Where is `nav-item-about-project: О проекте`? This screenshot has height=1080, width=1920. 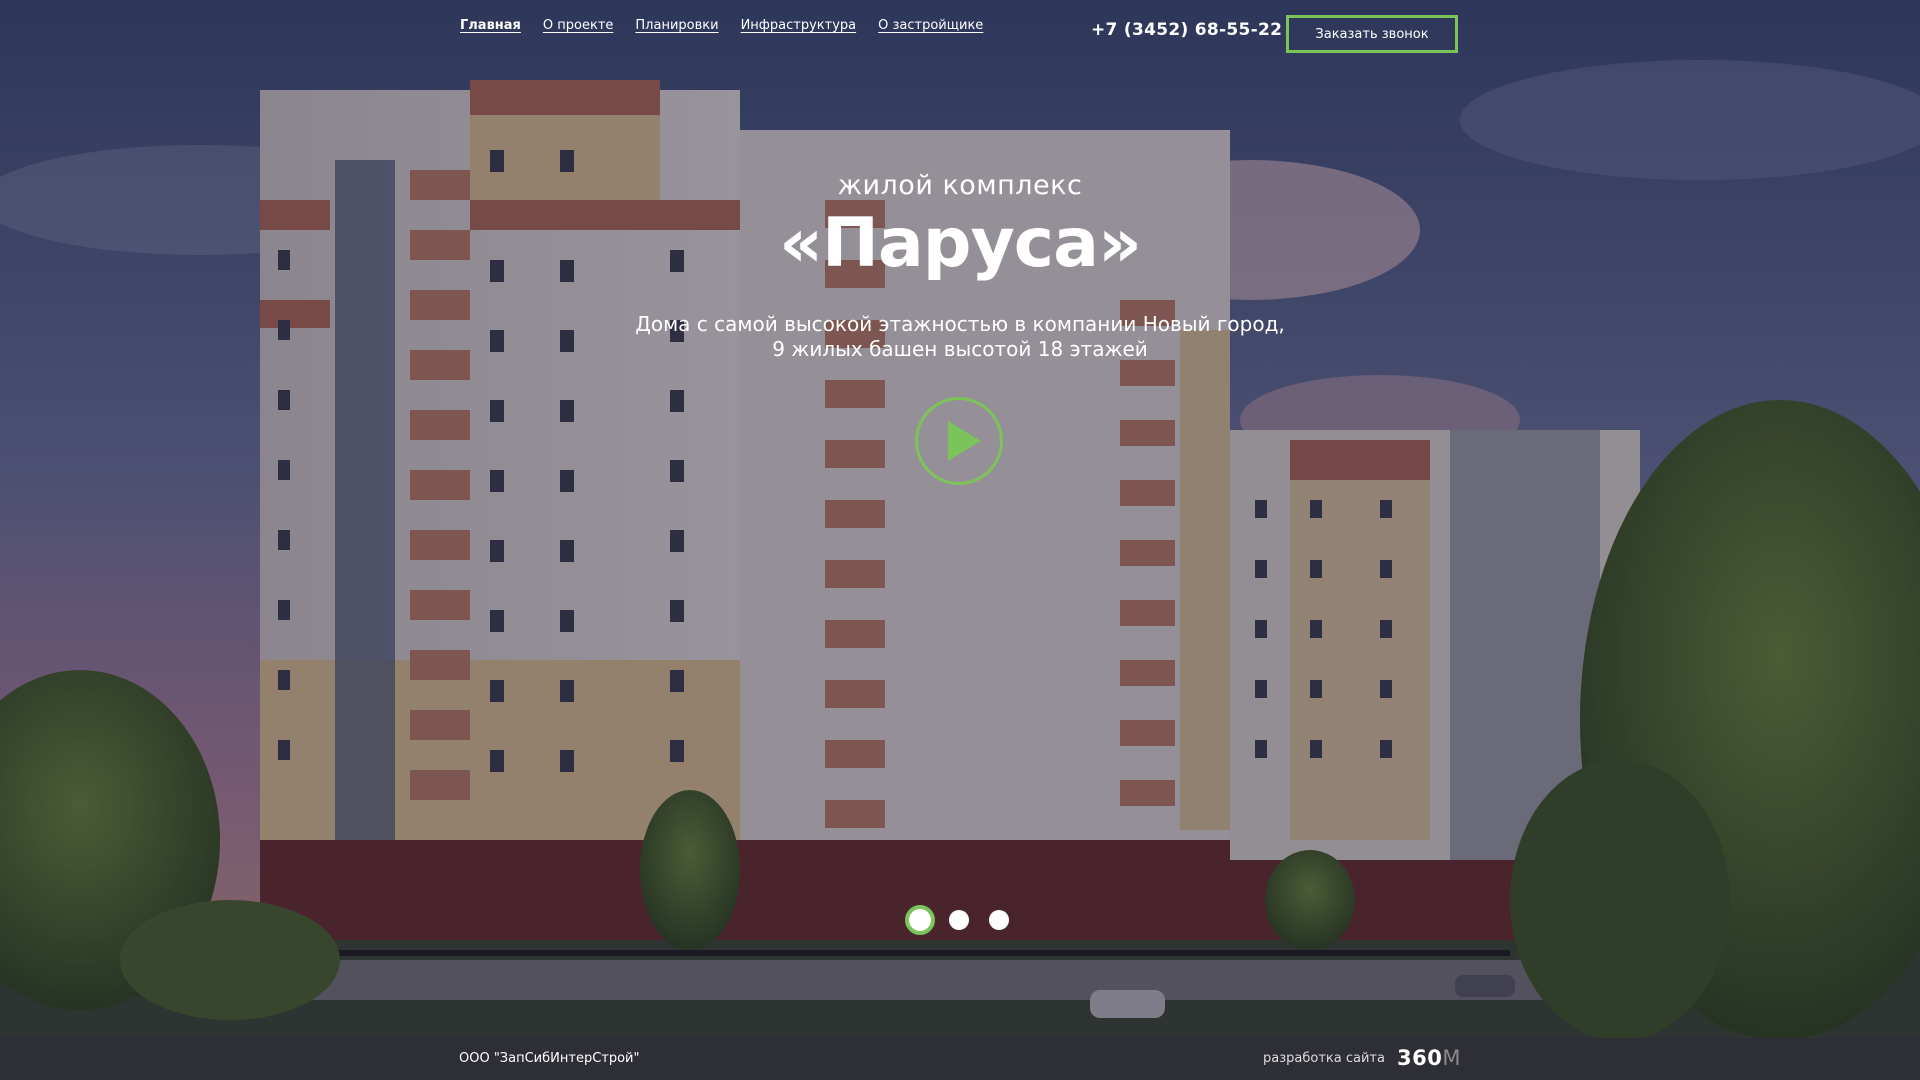
nav-item-about-project: О проекте is located at coordinates (578, 25).